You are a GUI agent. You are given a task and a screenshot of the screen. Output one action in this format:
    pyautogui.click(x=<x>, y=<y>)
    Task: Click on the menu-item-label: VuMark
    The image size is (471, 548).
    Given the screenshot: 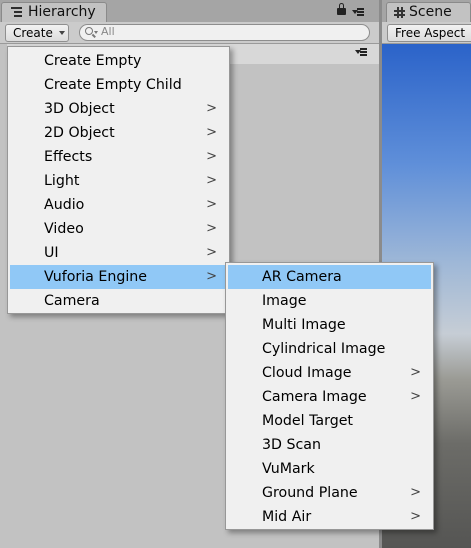 What is the action you would take?
    pyautogui.click(x=288, y=469)
    